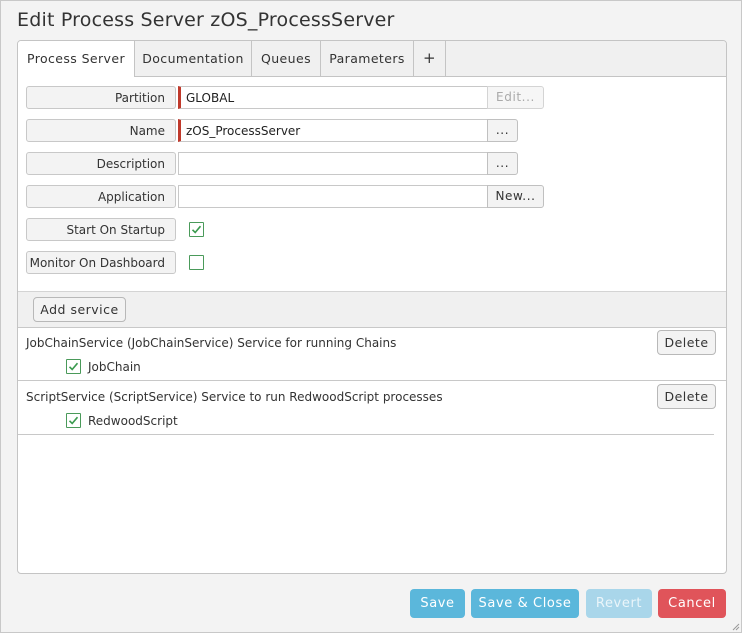 Image resolution: width=742 pixels, height=633 pixels. What do you see at coordinates (101, 262) in the screenshot?
I see `monitor-on-dashboard-label: Monitor On Dashboard` at bounding box center [101, 262].